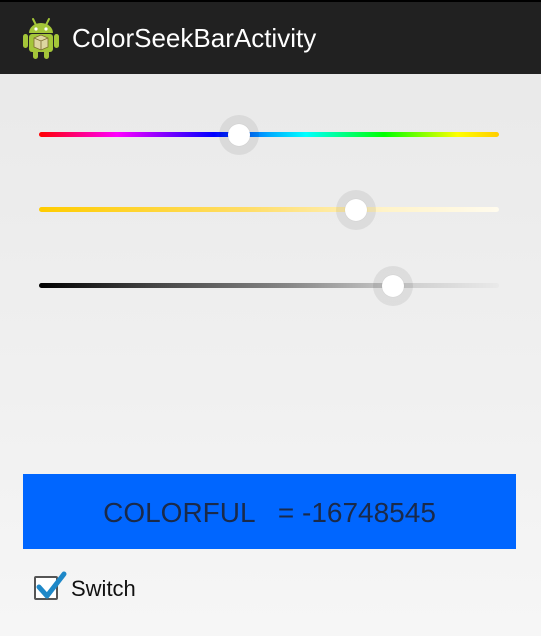 This screenshot has height=636, width=541. I want to click on alpha-seekbar, so click(269, 210).